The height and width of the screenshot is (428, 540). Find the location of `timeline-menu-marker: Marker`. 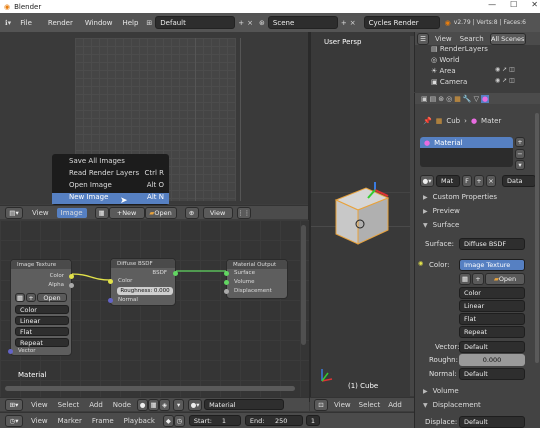

timeline-menu-marker: Marker is located at coordinates (70, 421).